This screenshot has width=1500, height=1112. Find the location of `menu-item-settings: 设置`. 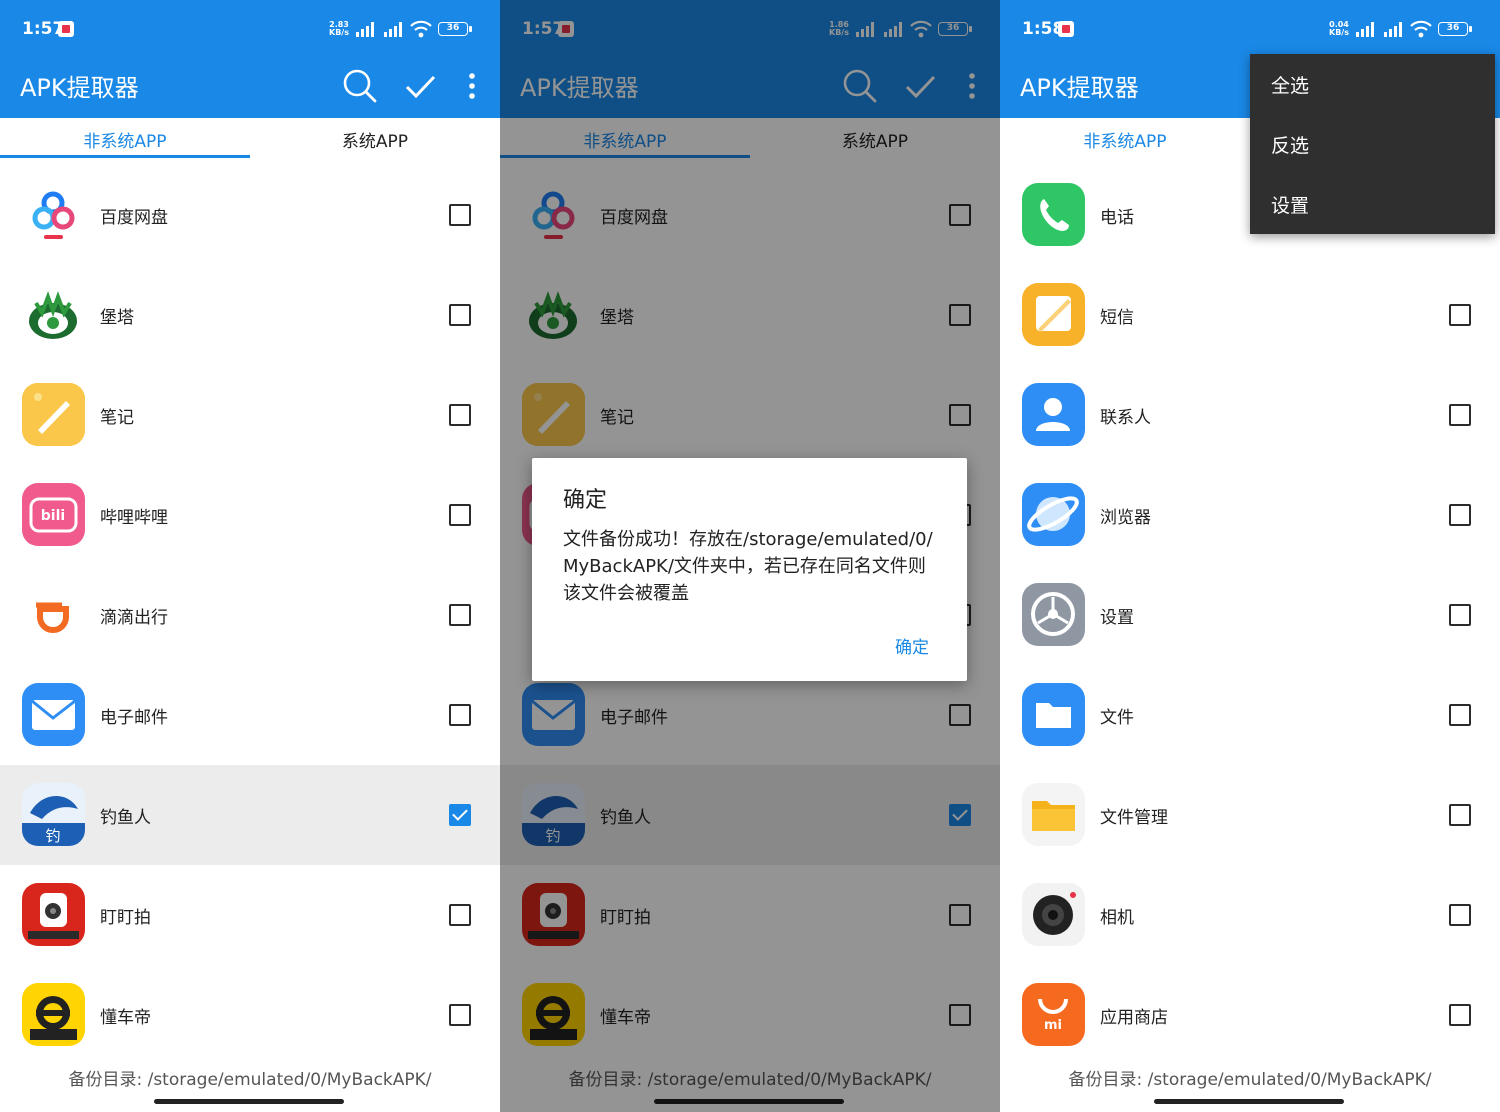

menu-item-settings: 设置 is located at coordinates (1290, 204).